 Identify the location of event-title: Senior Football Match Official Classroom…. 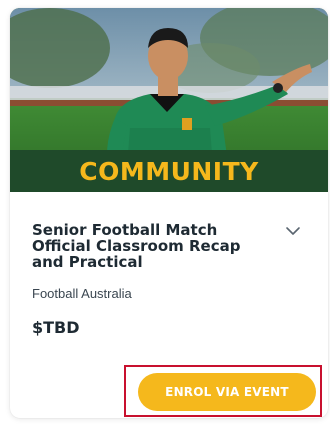
(136, 246).